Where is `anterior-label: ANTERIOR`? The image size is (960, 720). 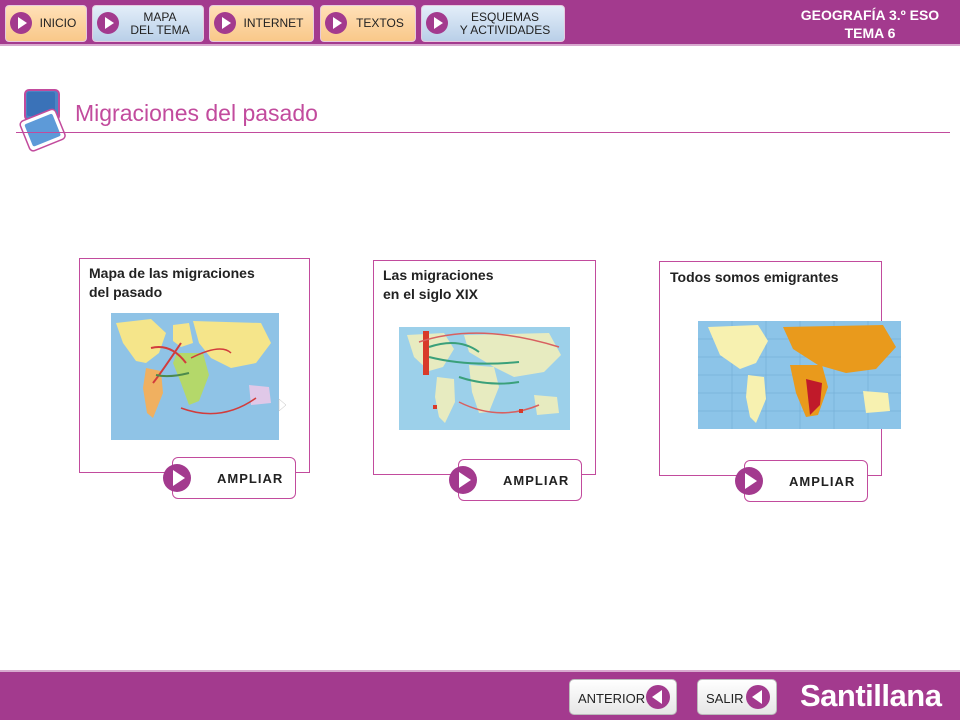
anterior-label: ANTERIOR is located at coordinates (612, 698).